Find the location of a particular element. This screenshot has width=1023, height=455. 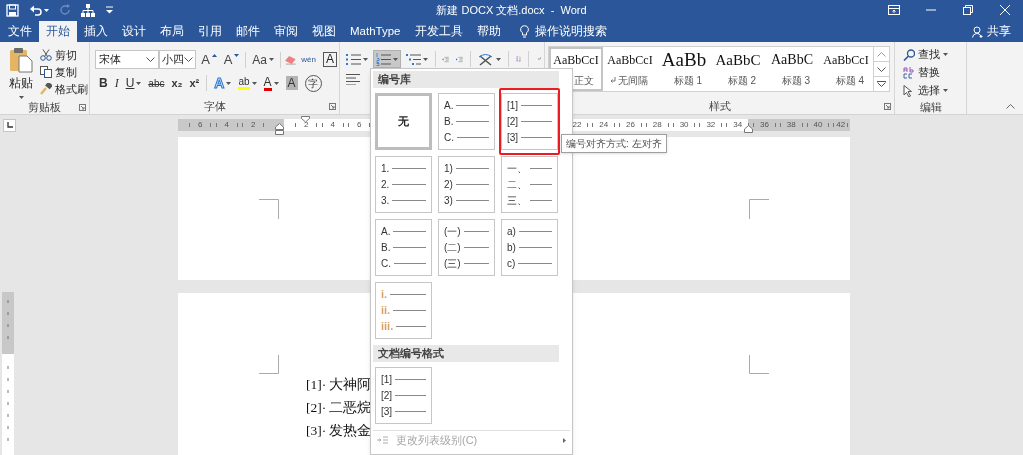

ribbon-button: 剪切 is located at coordinates (64, 55).